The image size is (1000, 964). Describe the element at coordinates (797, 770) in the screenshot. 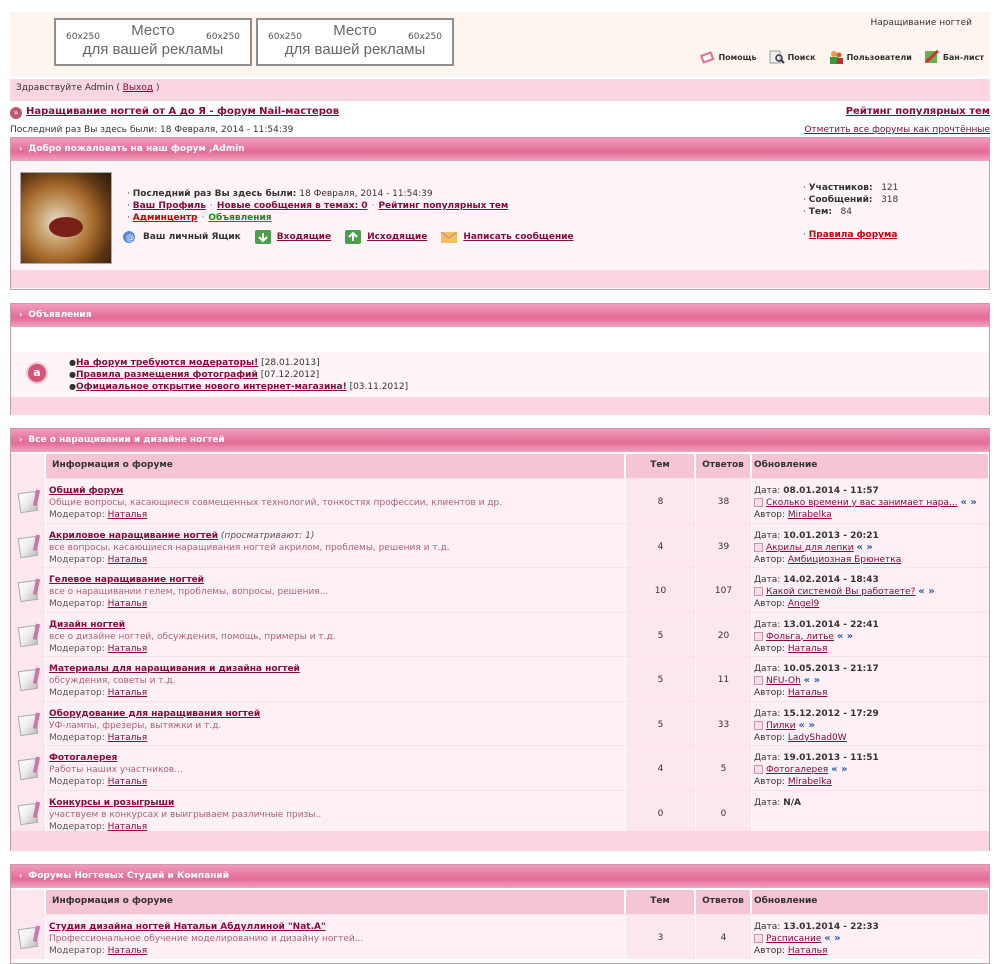

I see `last-topic-link: Фотогалерея` at that location.